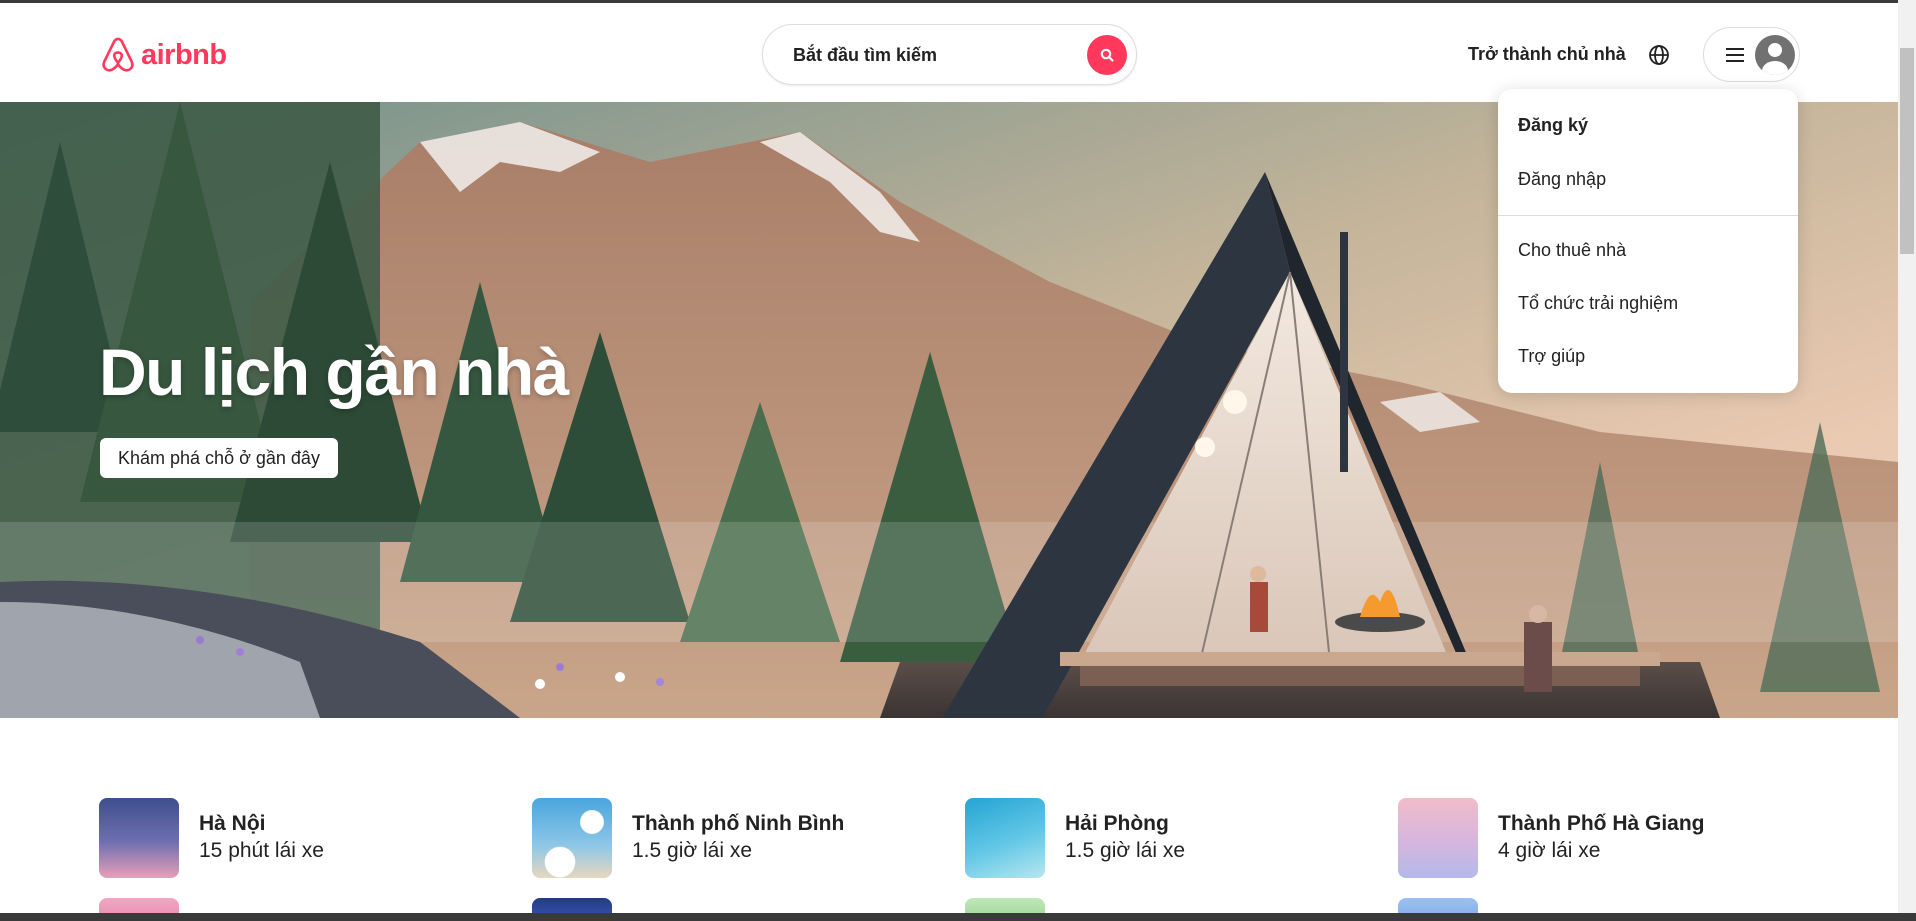 This screenshot has height=921, width=1916. I want to click on search-button, so click(1107, 55).